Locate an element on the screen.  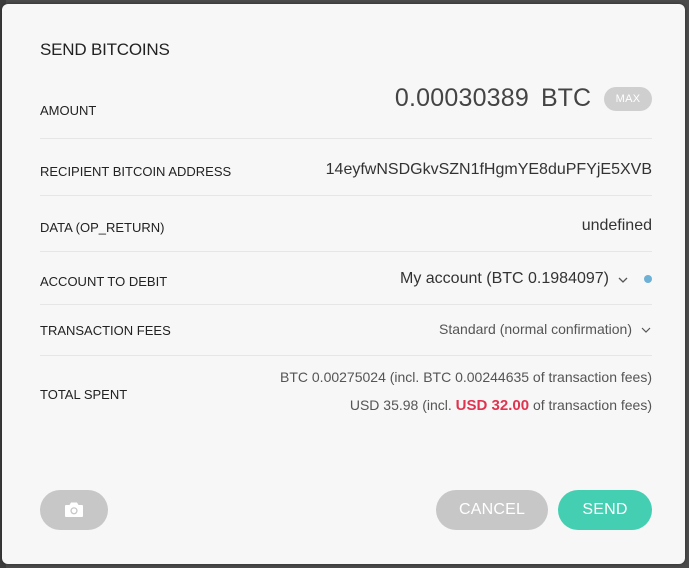
fees-select: Standard (normal confirmation) is located at coordinates (545, 329).